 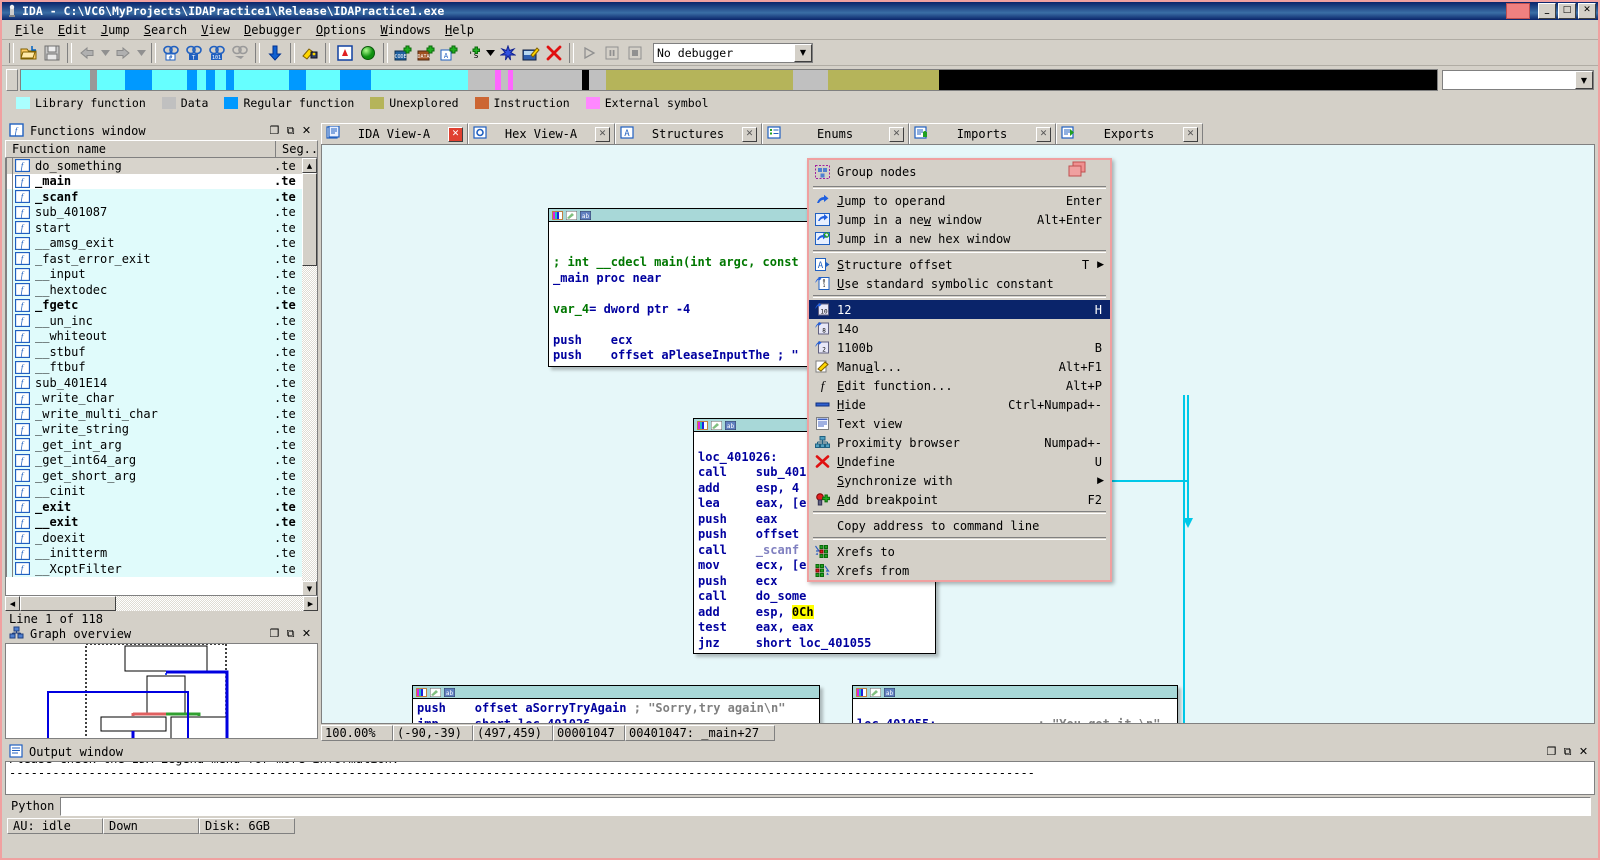 I want to click on tab-ida-view-a: IDA View-A ✕, so click(x=394, y=133).